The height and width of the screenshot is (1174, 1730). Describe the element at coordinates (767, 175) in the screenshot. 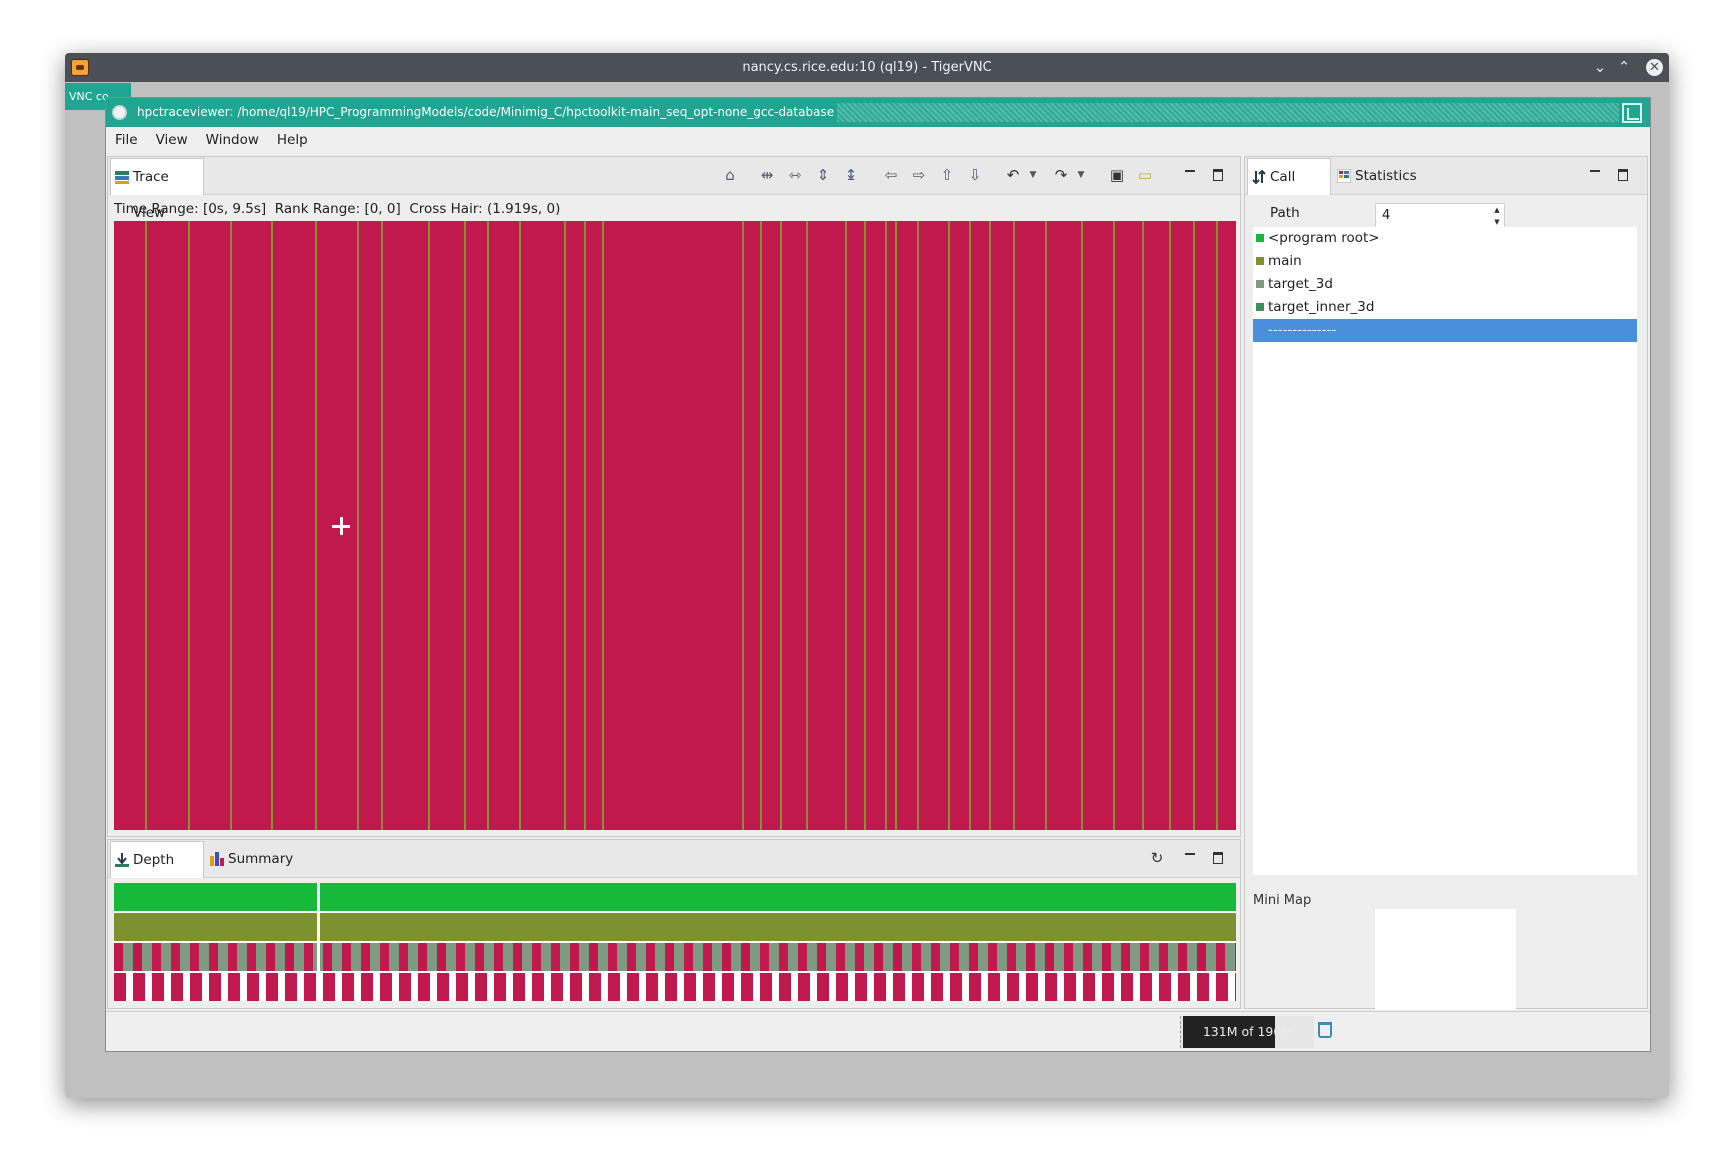

I see `fit-horizontal-icon: ⇹` at that location.